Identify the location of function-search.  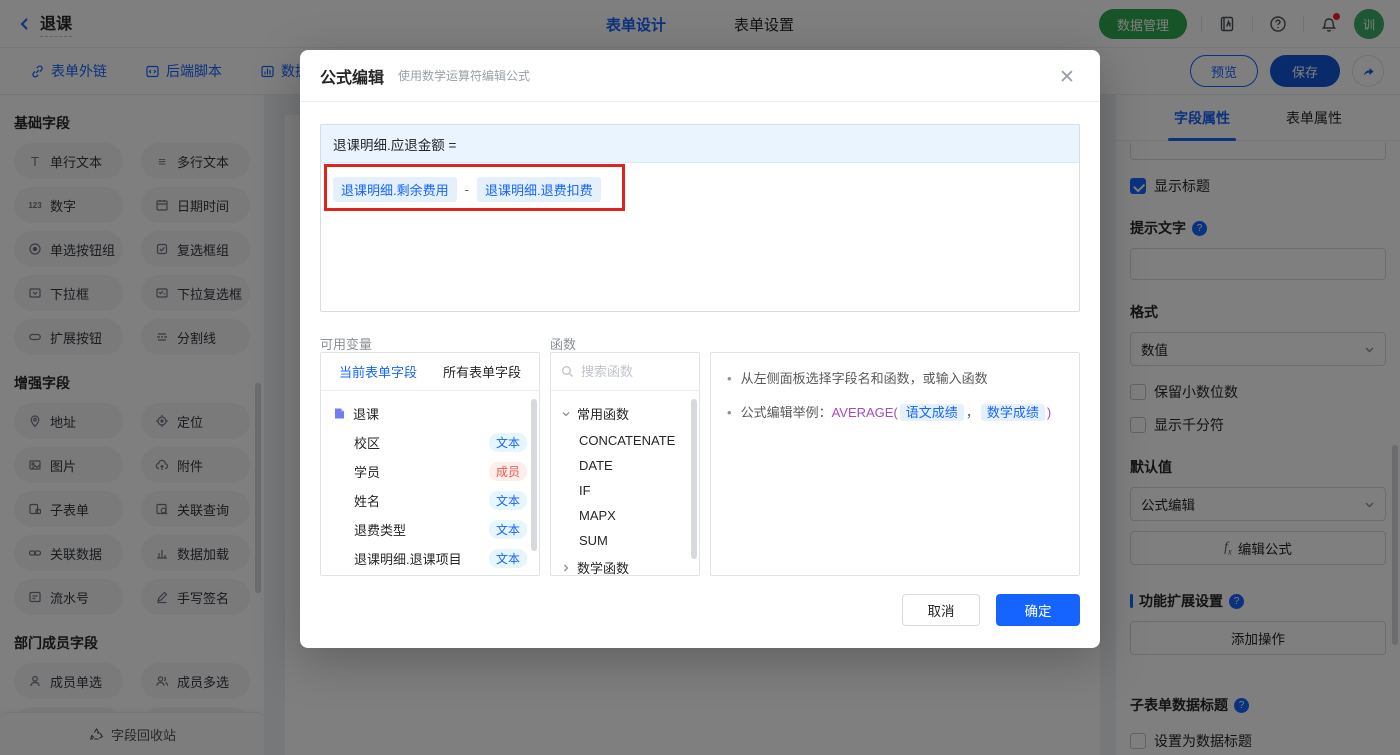
(625, 372).